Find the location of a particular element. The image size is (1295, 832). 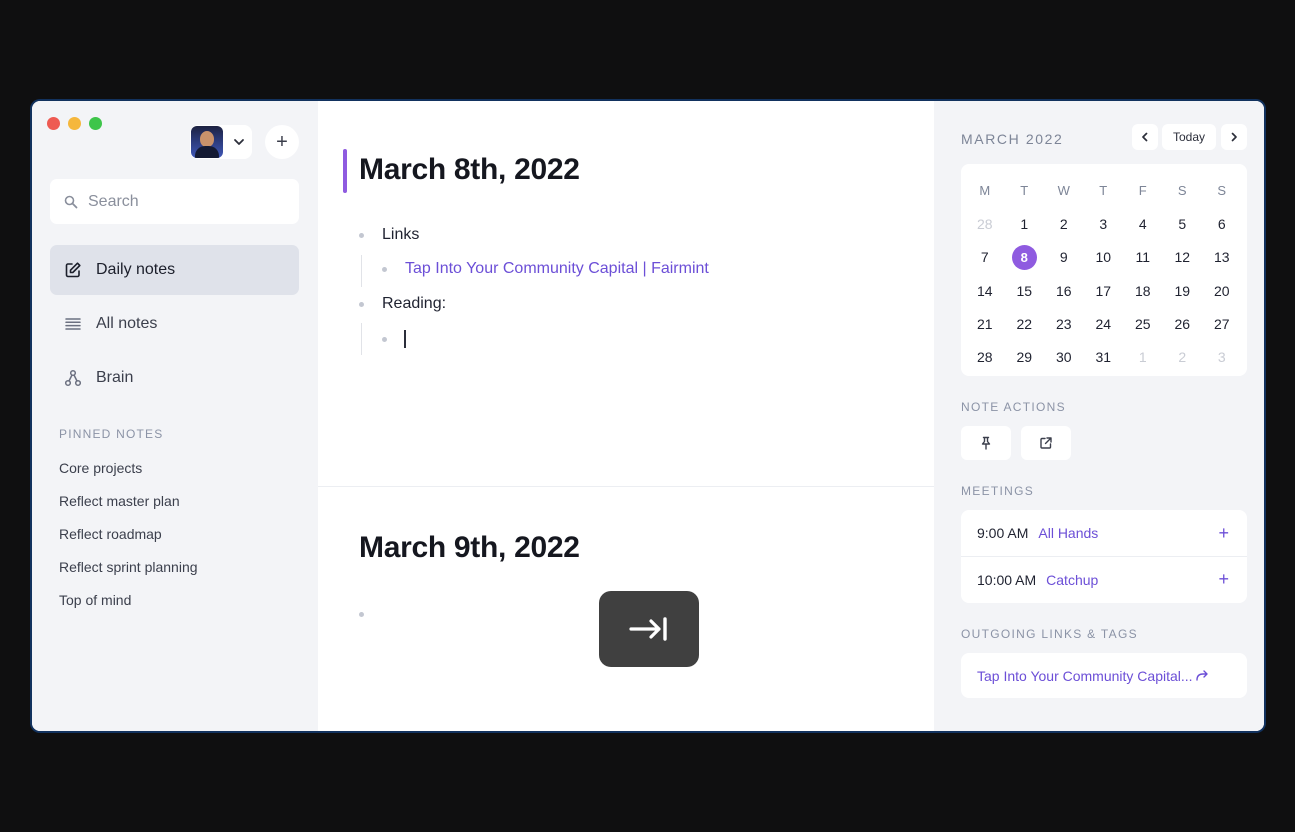

pinned-note-reflect-master-plan: Reflect master plan is located at coordinates (128, 507).